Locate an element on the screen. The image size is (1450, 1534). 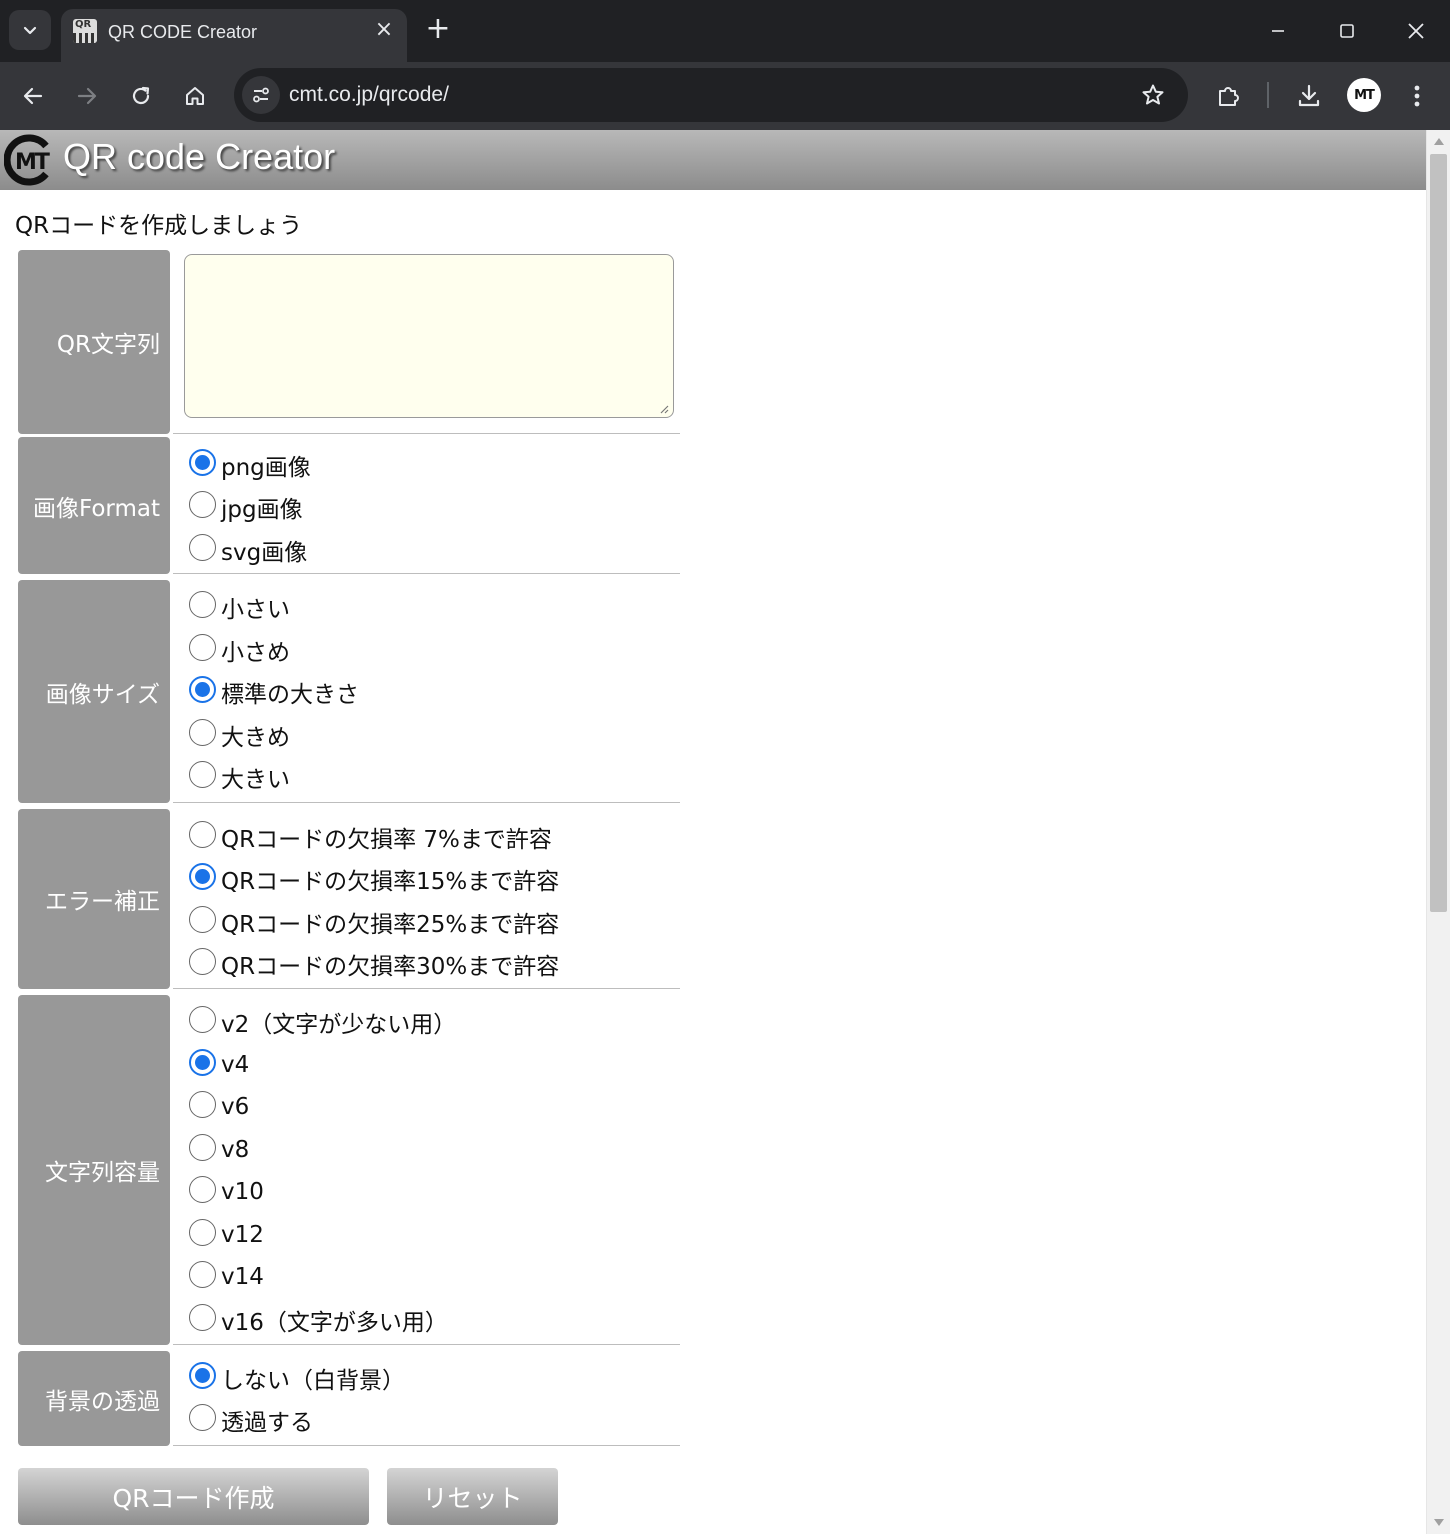
option-label: 標準の大きさ is located at coordinates (290, 695).